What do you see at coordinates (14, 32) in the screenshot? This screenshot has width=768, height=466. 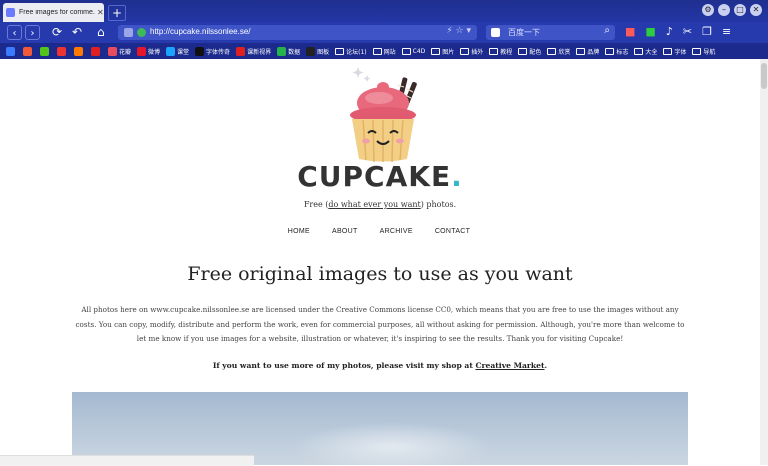 I see `back-button: ‹` at bounding box center [14, 32].